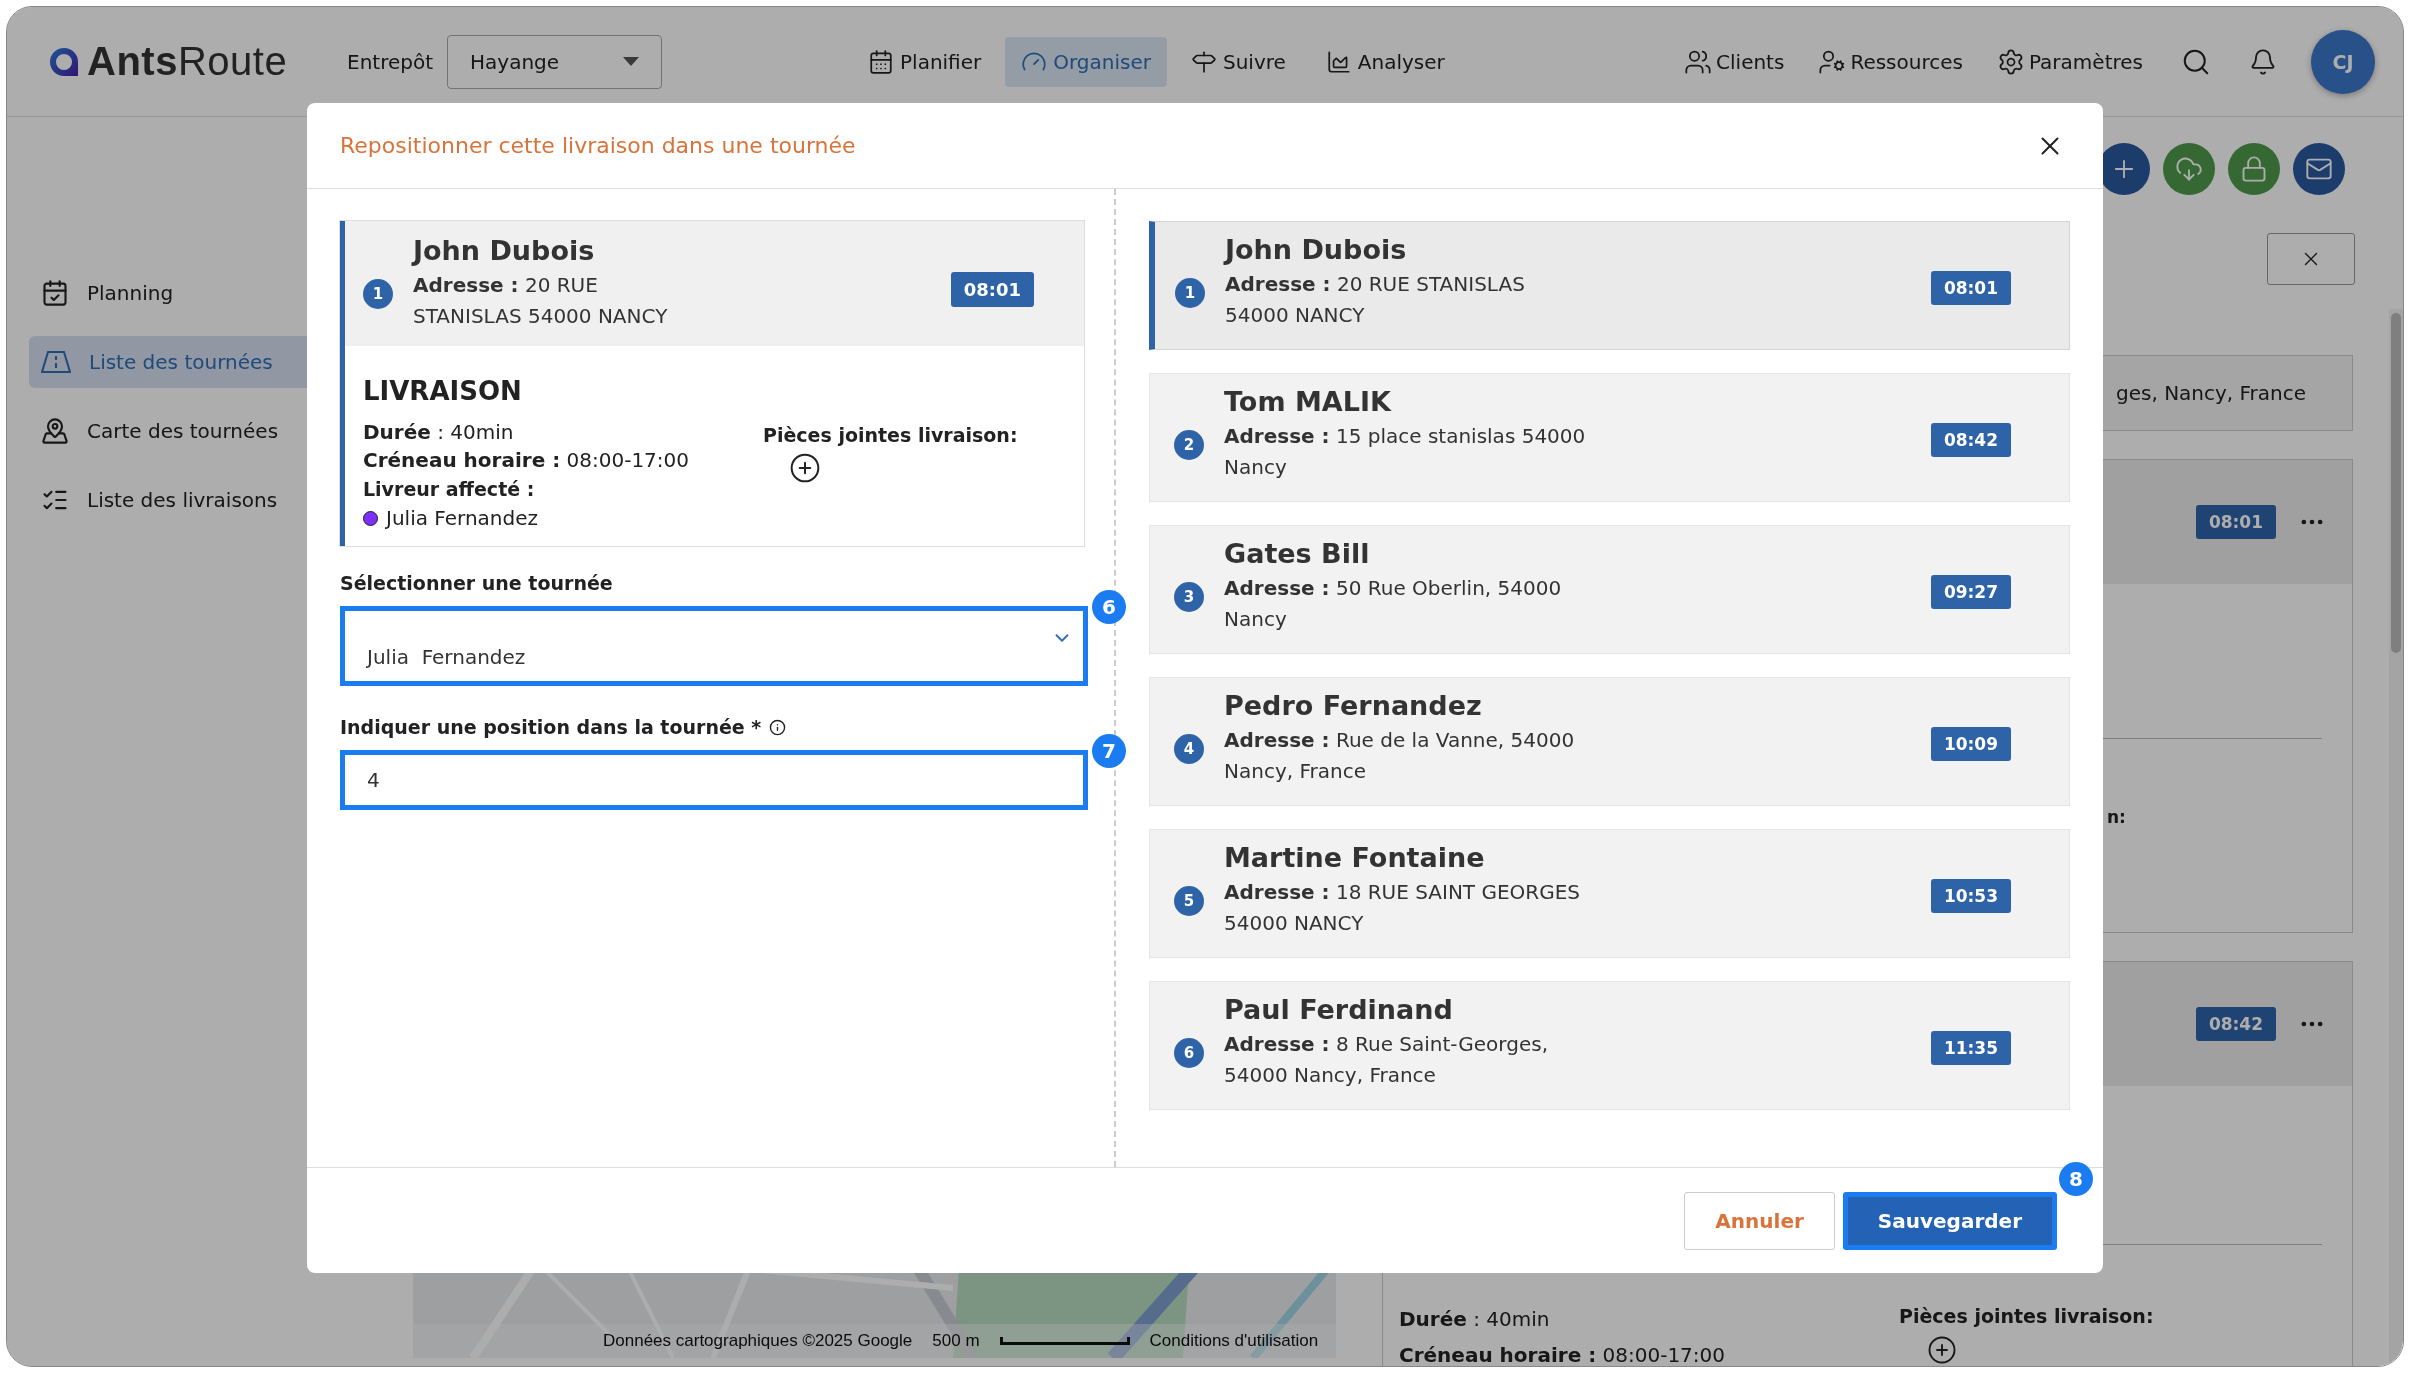  I want to click on label-fragment: n:, so click(2116, 817).